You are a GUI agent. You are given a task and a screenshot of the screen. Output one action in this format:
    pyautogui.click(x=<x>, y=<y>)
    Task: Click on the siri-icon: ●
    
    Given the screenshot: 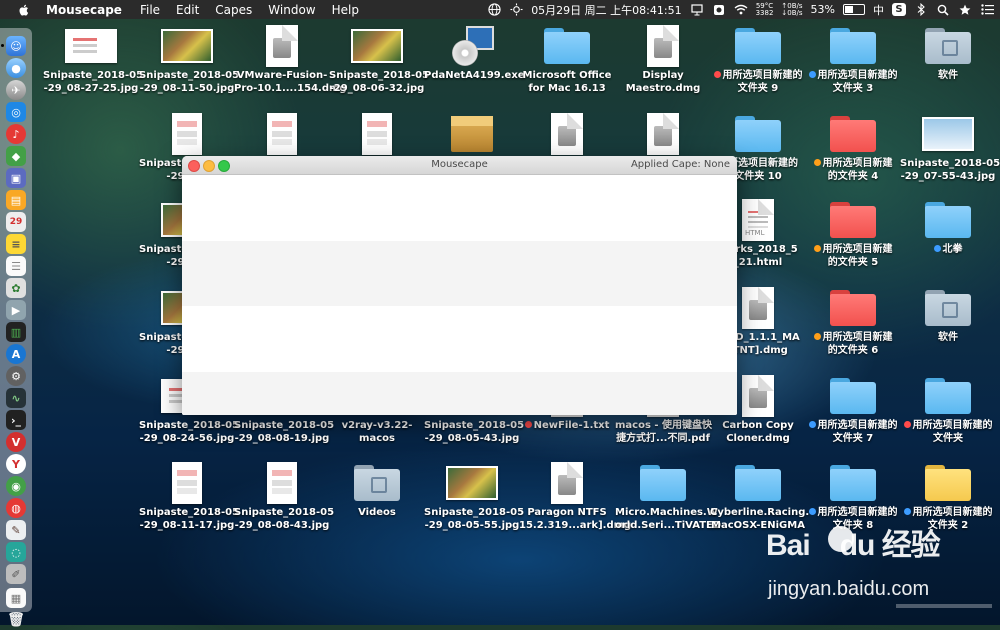 What is the action you would take?
    pyautogui.click(x=16, y=68)
    